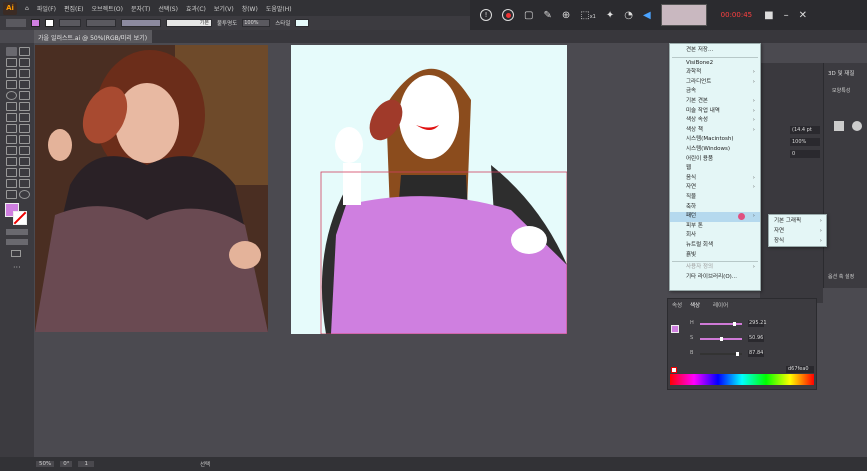 This screenshot has height=471, width=867. Describe the element at coordinates (24, 106) in the screenshot. I see `eraser-icon` at that location.